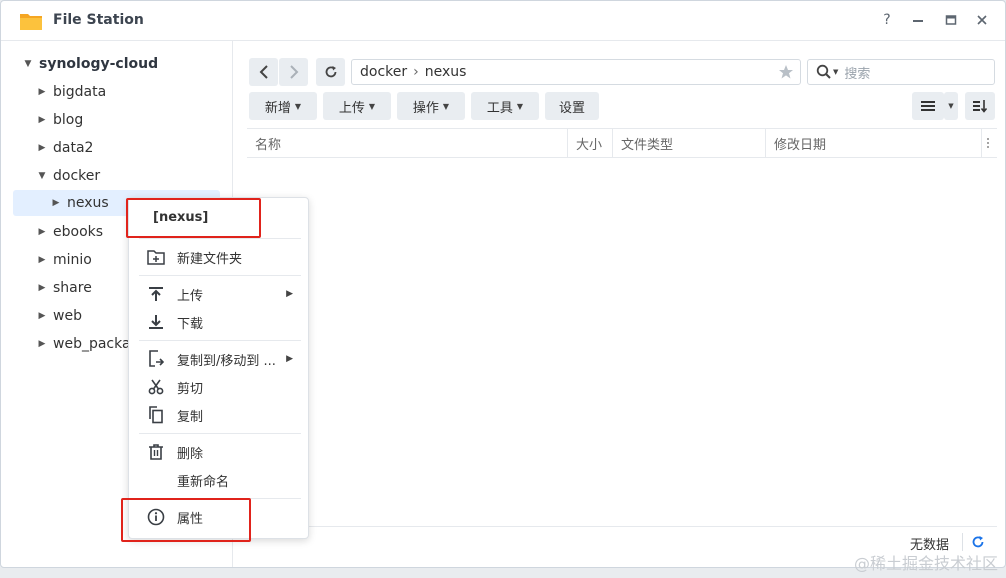  I want to click on maximize-button, so click(951, 20).